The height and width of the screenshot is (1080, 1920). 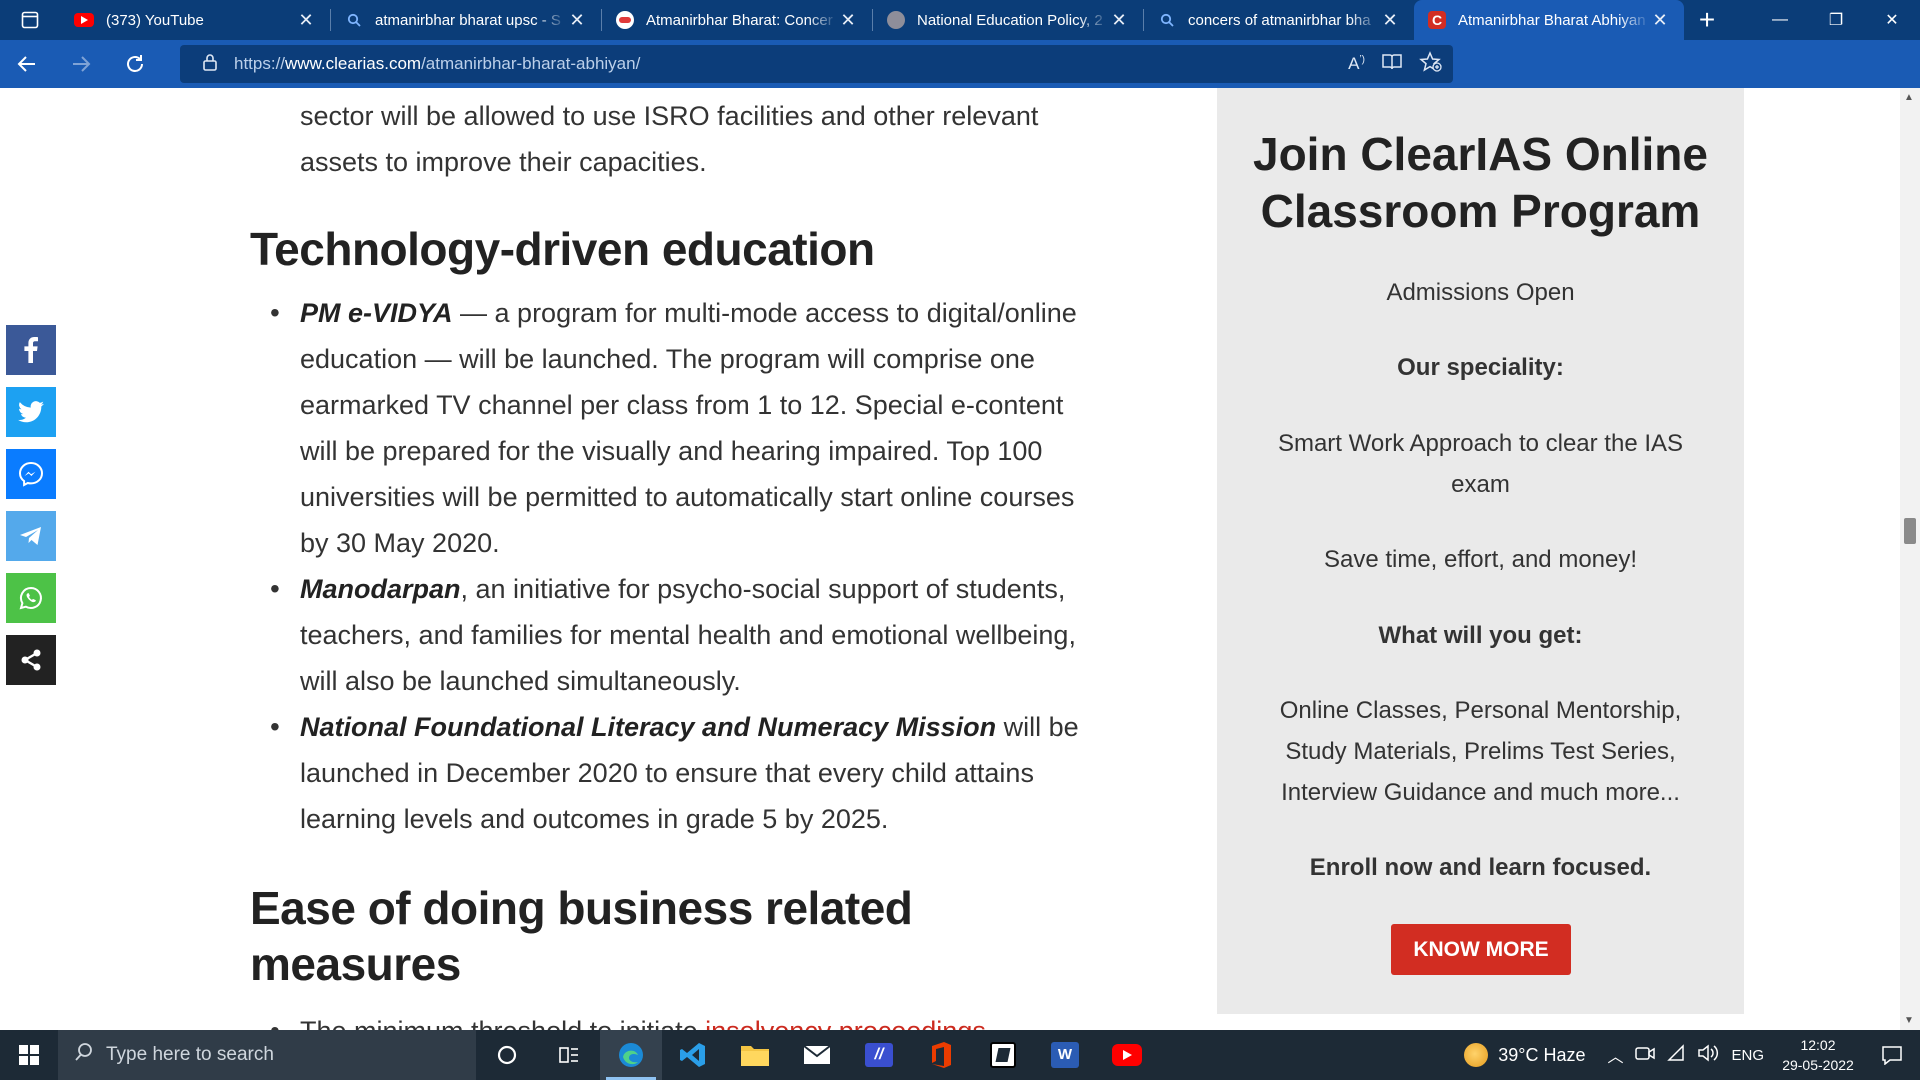 What do you see at coordinates (1356, 64) in the screenshot?
I see `read-aloud-icon: Aʼ)` at bounding box center [1356, 64].